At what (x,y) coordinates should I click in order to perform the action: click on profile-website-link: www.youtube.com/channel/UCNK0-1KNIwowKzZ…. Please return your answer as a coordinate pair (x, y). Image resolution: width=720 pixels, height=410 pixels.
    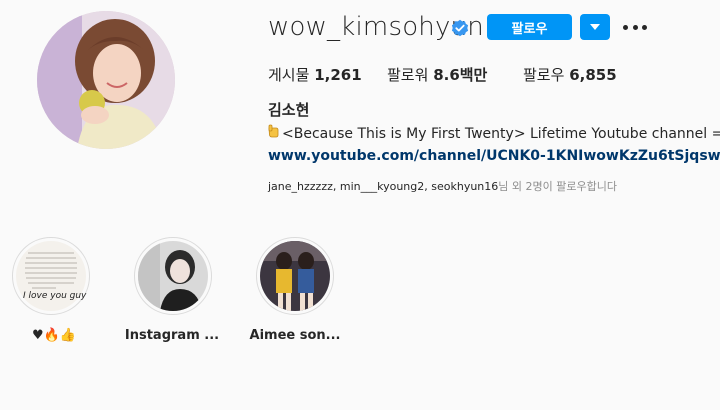
    Looking at the image, I should click on (494, 156).